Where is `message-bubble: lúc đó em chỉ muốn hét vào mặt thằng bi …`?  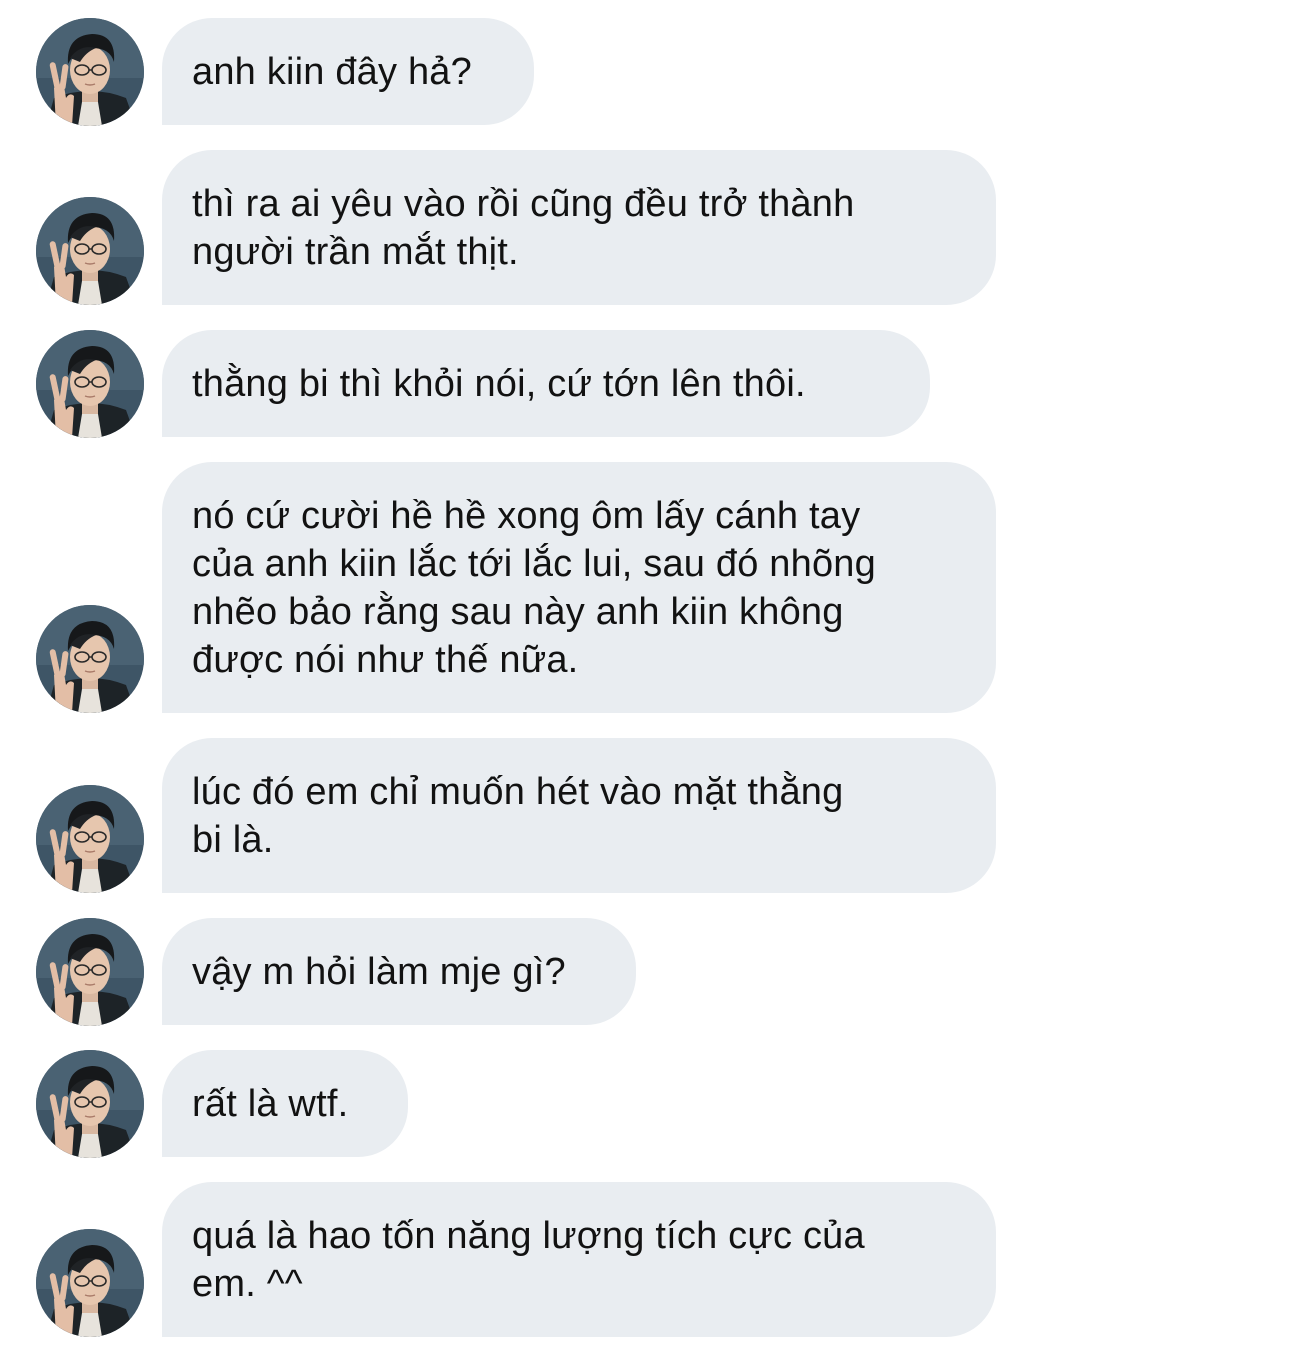
message-bubble: lúc đó em chỉ muốn hét vào mặt thằng bi … is located at coordinates (579, 815).